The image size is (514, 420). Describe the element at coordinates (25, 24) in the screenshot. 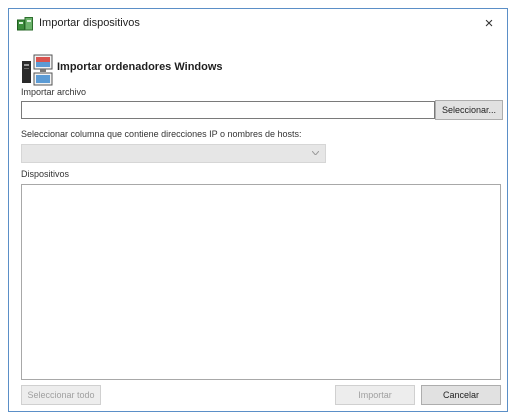

I see `app-icon` at that location.